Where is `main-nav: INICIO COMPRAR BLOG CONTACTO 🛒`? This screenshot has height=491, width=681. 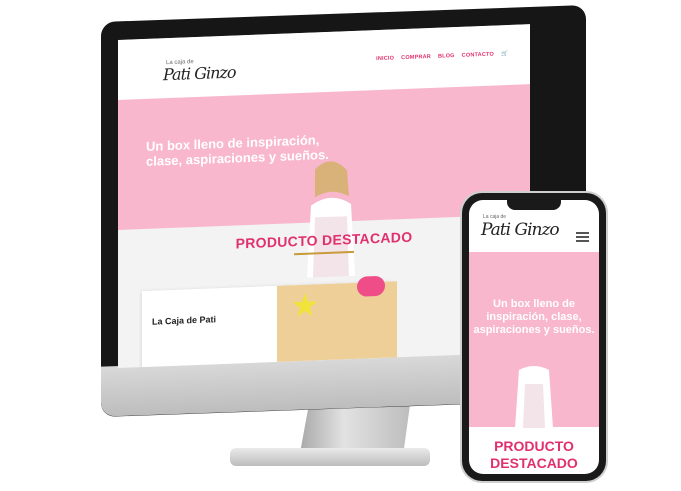 main-nav: INICIO COMPRAR BLOG CONTACTO 🛒 is located at coordinates (442, 56).